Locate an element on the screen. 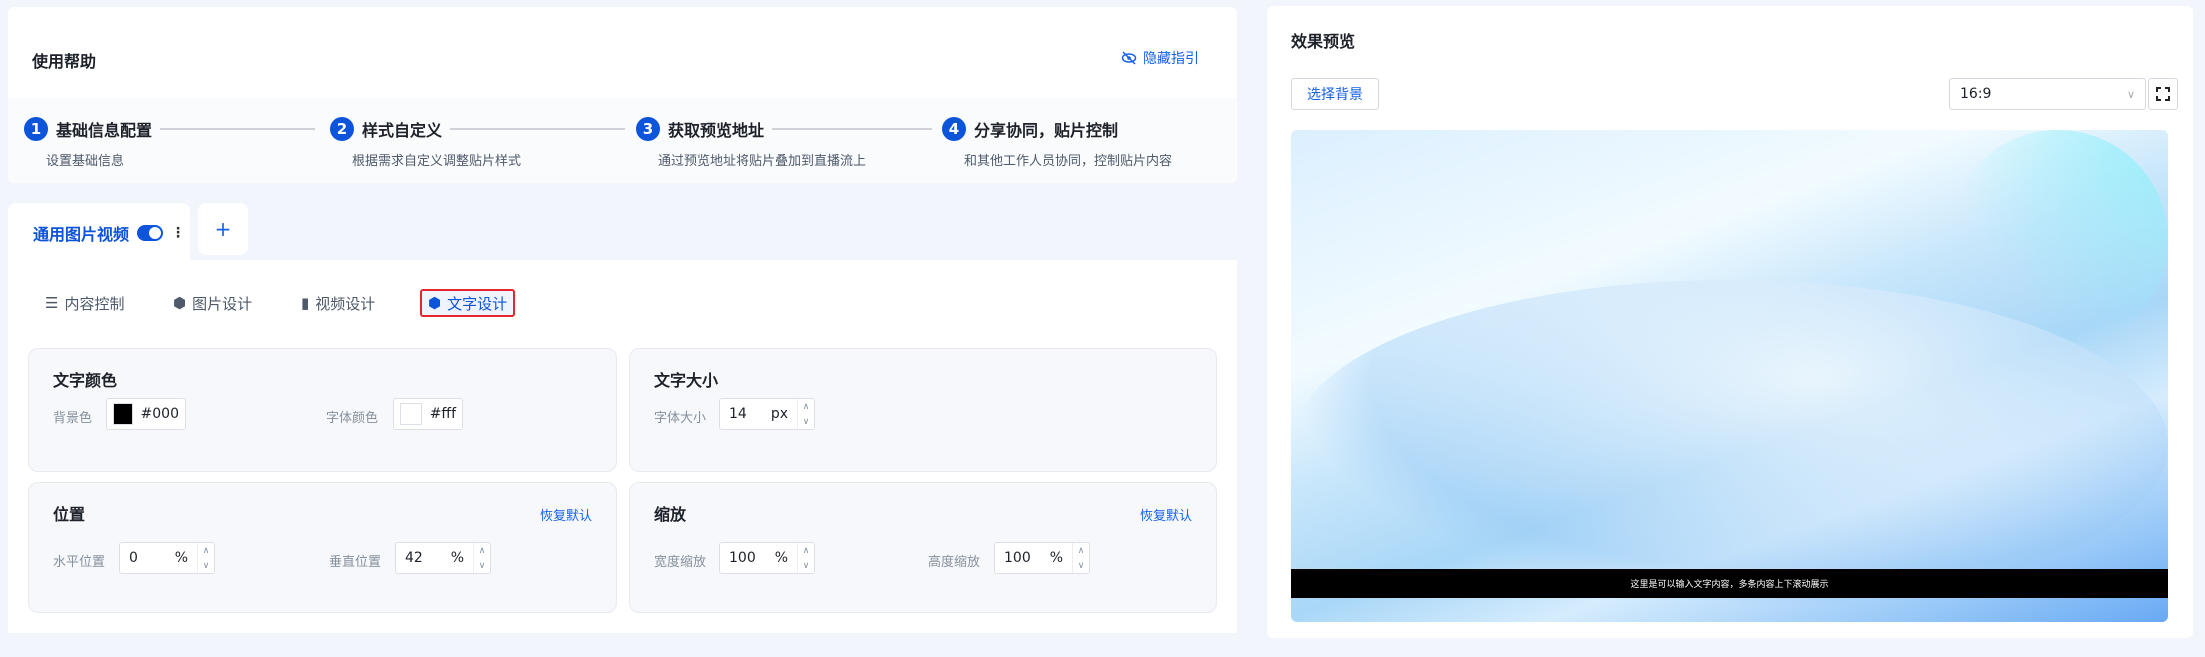 The width and height of the screenshot is (2205, 657). step-name: 分享协同，贴片控制 is located at coordinates (1046, 130).